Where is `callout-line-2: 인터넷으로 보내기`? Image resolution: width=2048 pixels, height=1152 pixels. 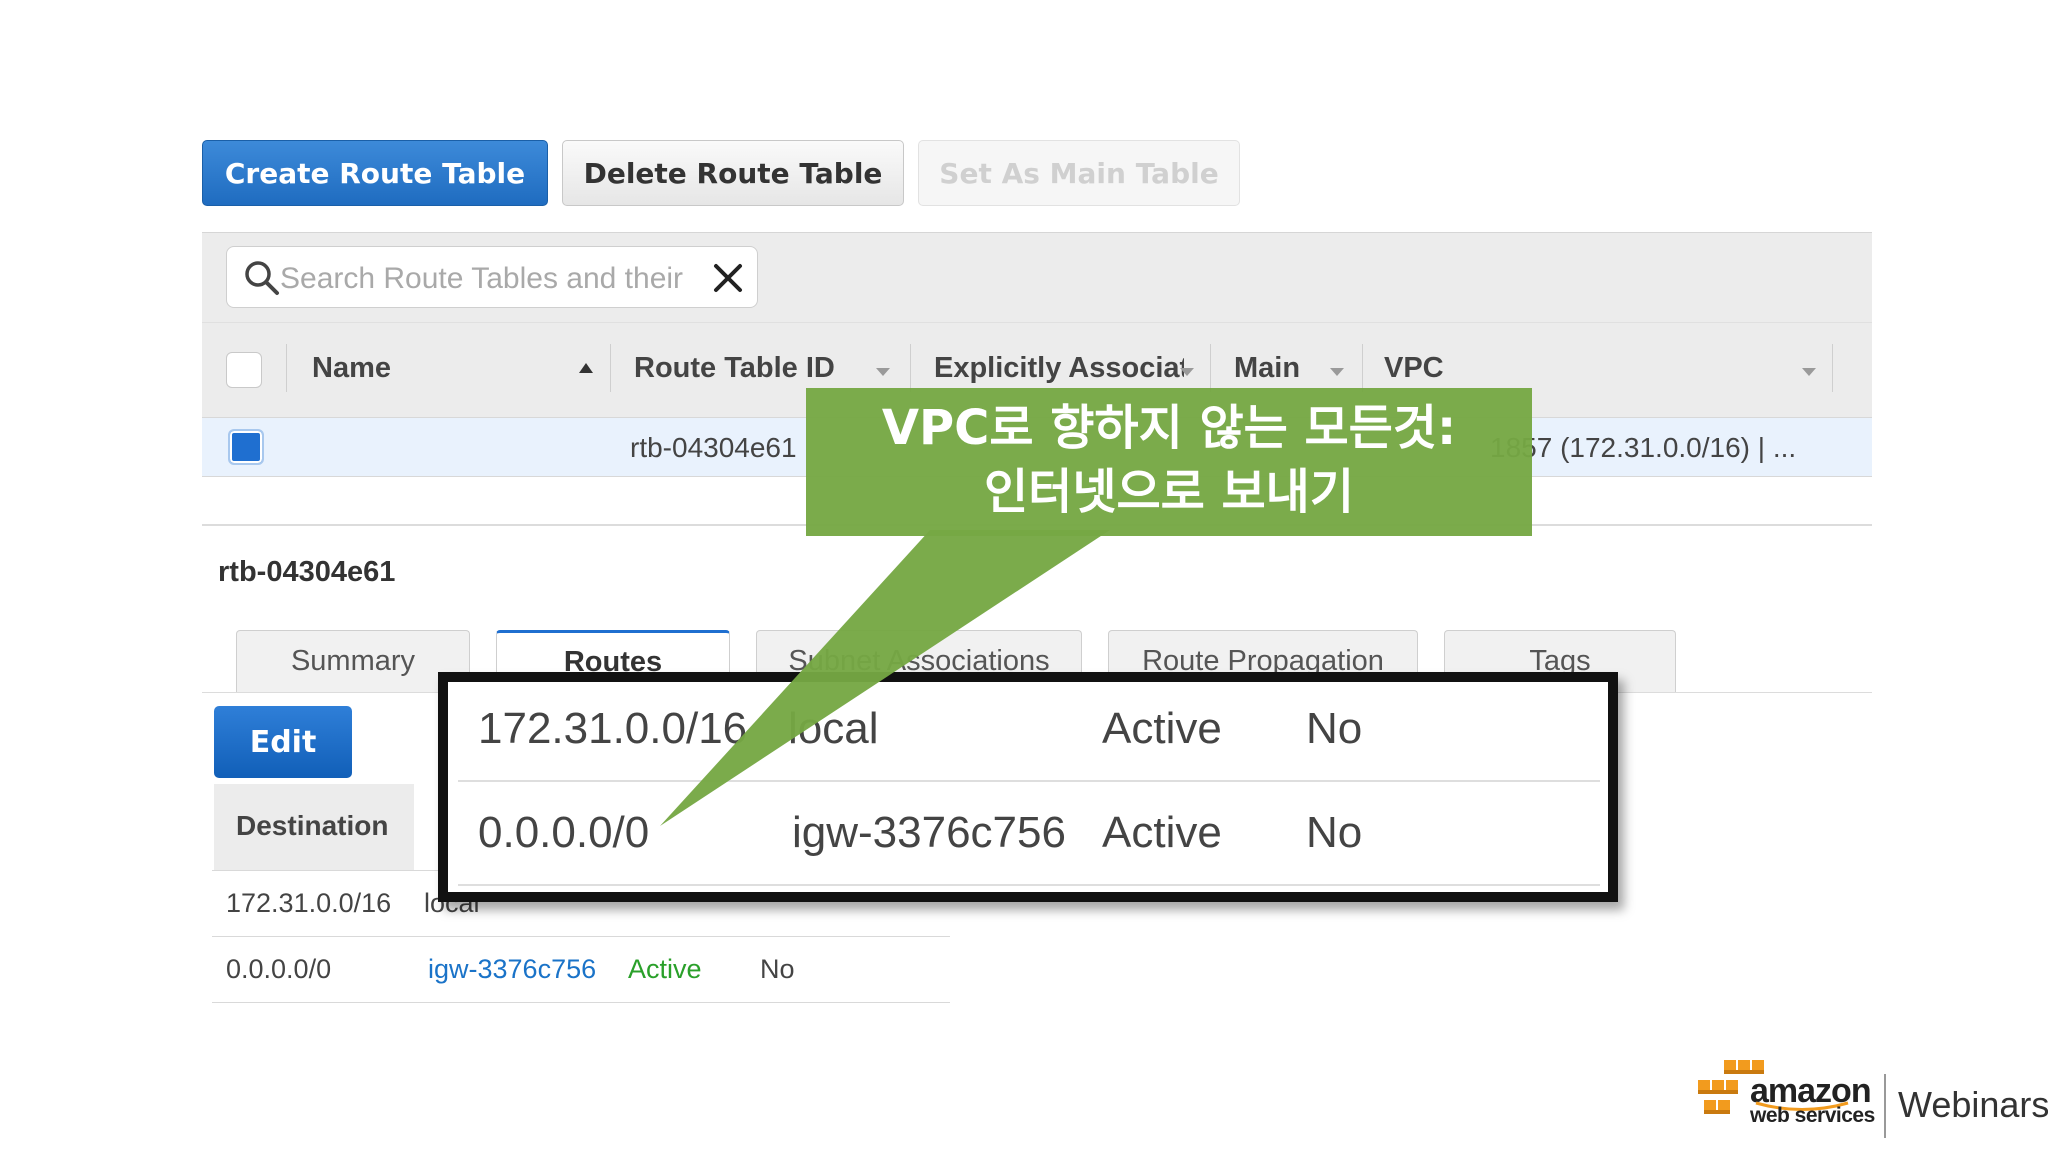
callout-line-2: 인터넷으로 보내기 is located at coordinates (1169, 492).